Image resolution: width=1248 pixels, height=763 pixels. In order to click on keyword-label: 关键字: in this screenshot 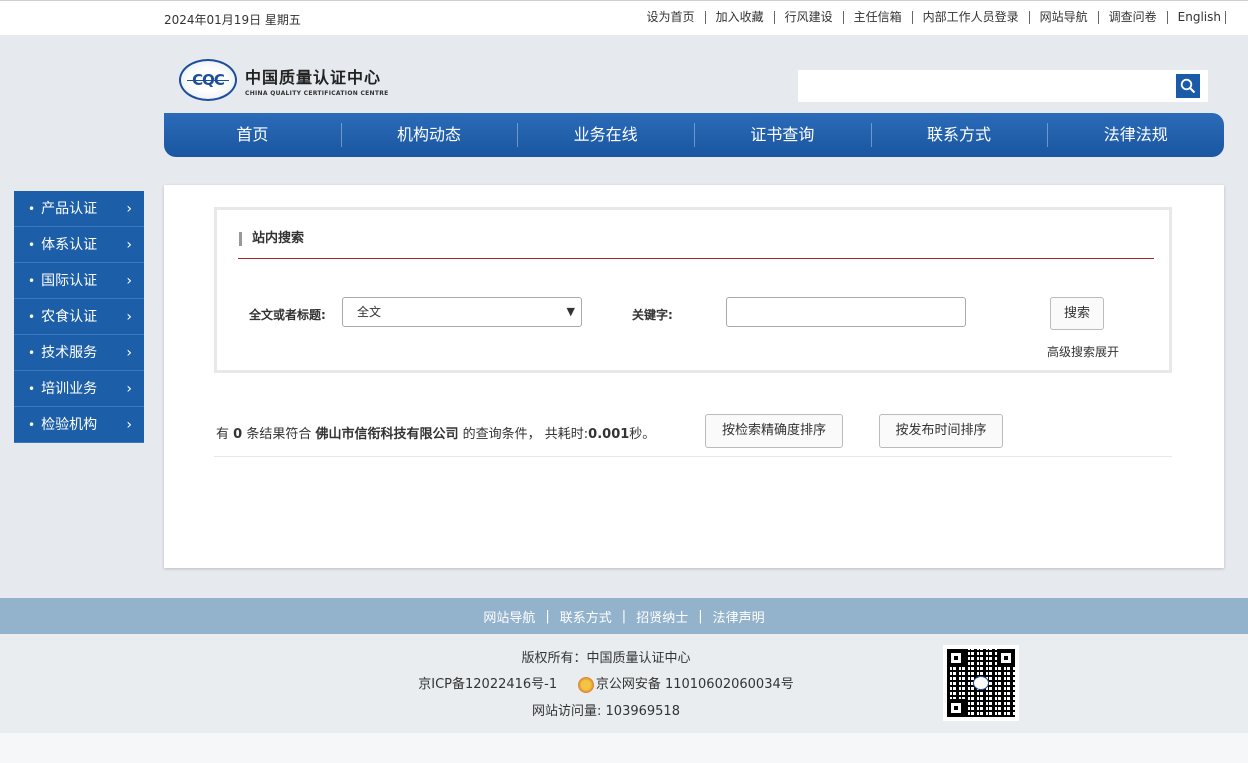, I will do `click(652, 315)`.